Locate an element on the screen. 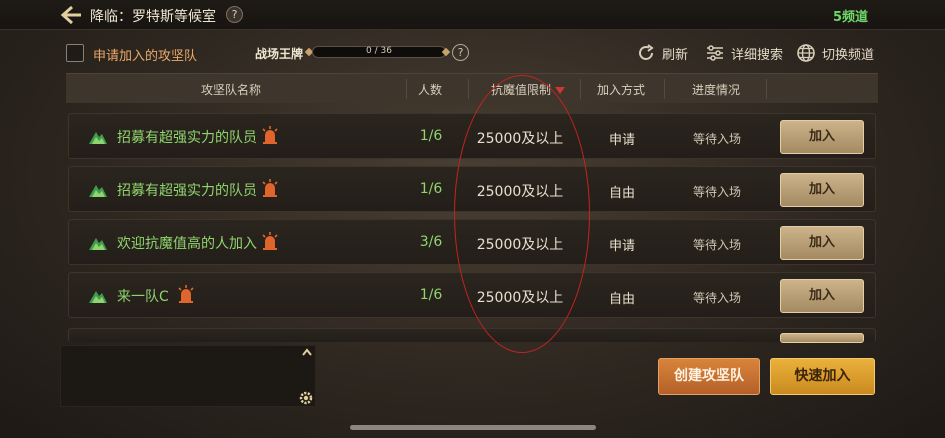 The image size is (945, 438). team-name: 来一队C is located at coordinates (143, 297).